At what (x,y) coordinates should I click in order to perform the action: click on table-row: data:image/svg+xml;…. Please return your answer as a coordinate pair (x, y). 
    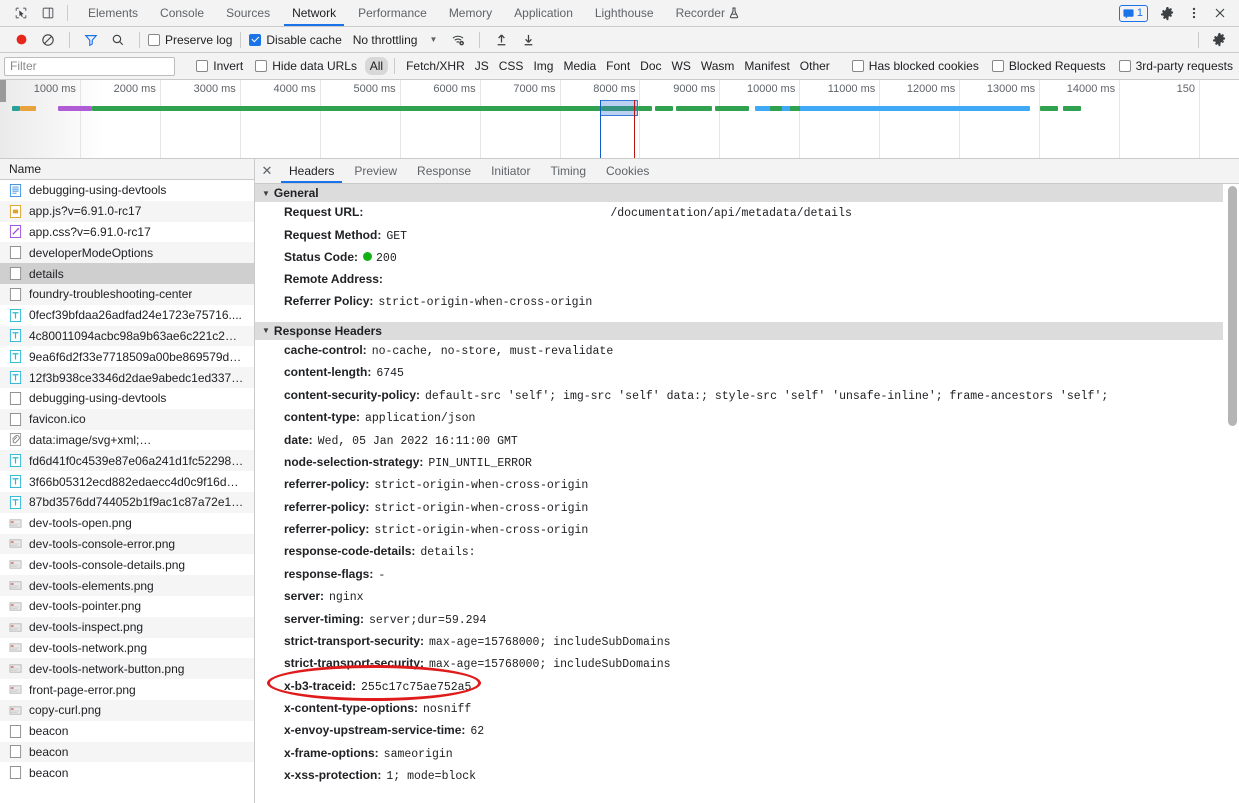
    Looking at the image, I should click on (127, 440).